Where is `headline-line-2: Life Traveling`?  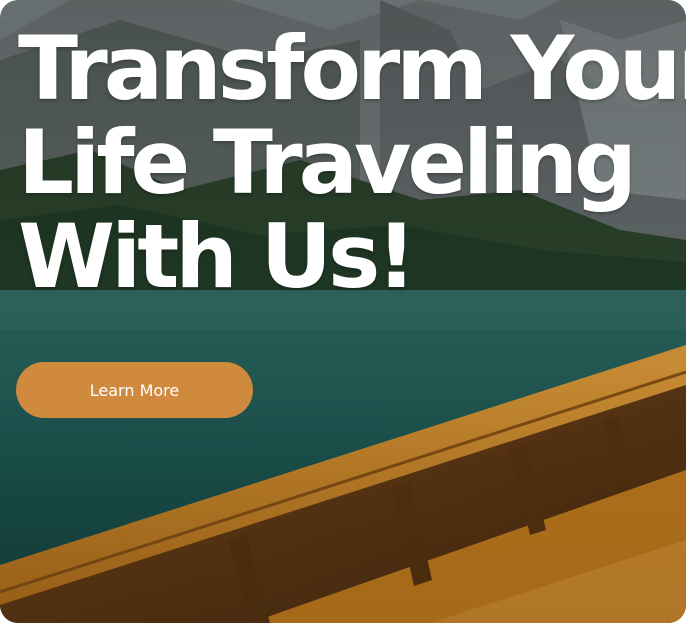 headline-line-2: Life Traveling is located at coordinates (327, 162).